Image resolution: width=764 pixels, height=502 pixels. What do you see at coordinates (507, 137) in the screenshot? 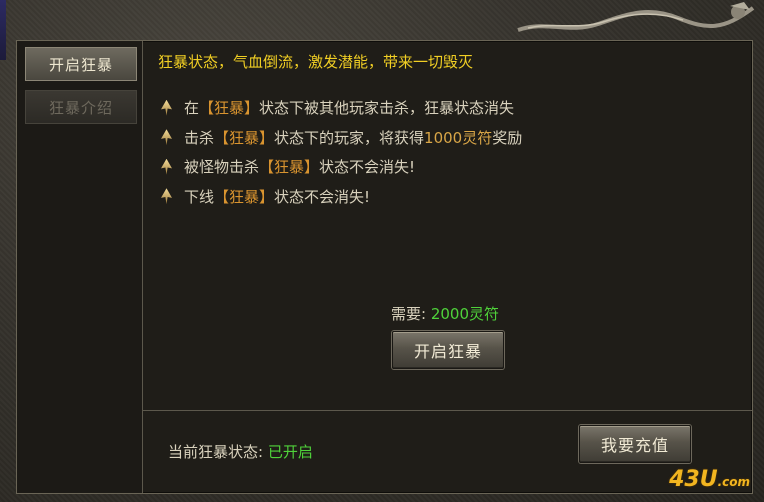
I see `rule-text-post: 奖励` at bounding box center [507, 137].